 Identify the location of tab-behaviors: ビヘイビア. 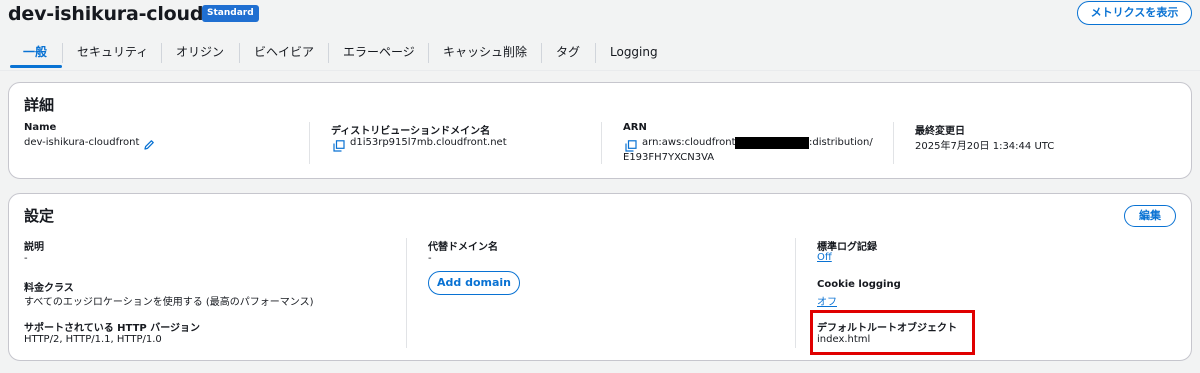
(284, 53).